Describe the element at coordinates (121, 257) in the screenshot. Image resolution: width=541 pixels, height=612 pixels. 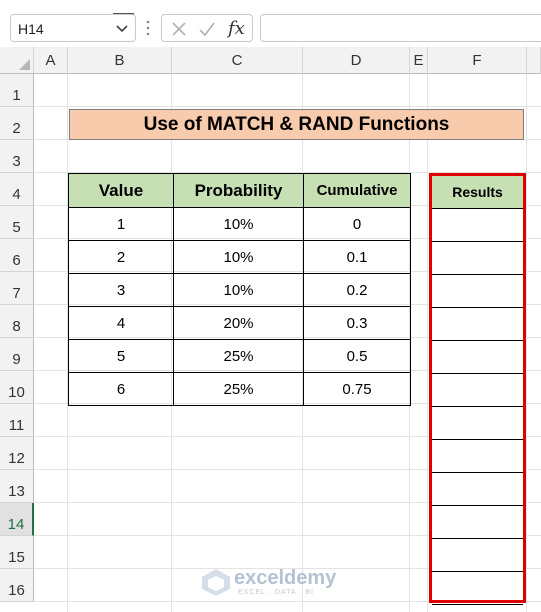
I see `table-cell: 2` at that location.